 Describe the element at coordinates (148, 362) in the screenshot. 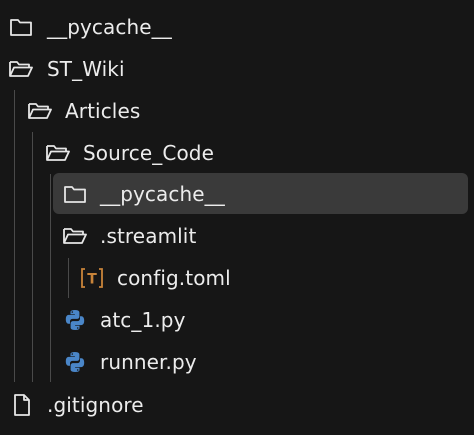

I see `tree-item-label: runner.py` at that location.